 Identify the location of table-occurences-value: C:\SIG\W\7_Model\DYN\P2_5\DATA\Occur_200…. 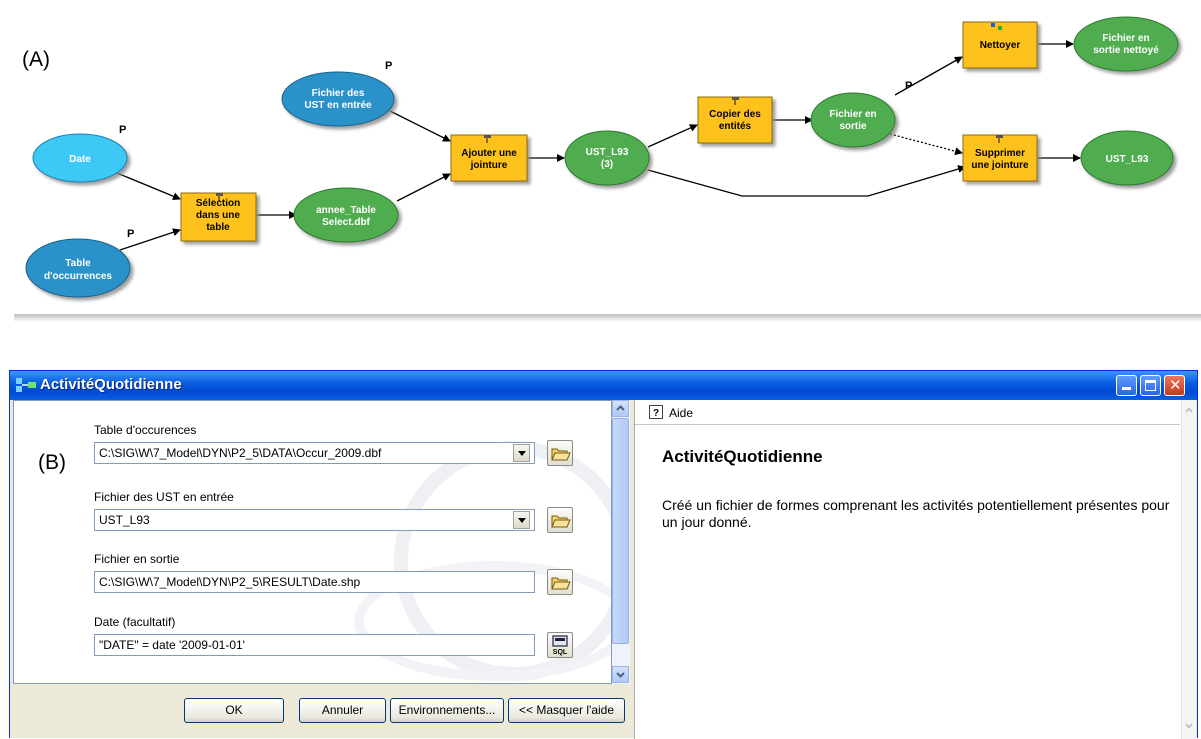
(240, 453).